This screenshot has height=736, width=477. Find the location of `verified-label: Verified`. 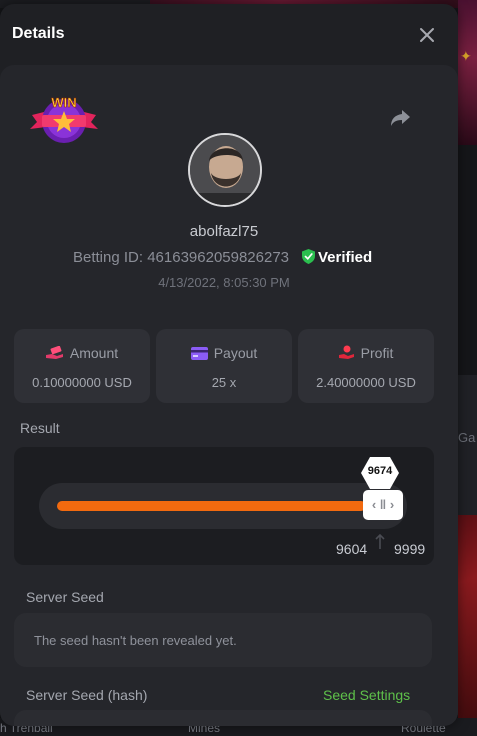

verified-label: Verified is located at coordinates (345, 257).